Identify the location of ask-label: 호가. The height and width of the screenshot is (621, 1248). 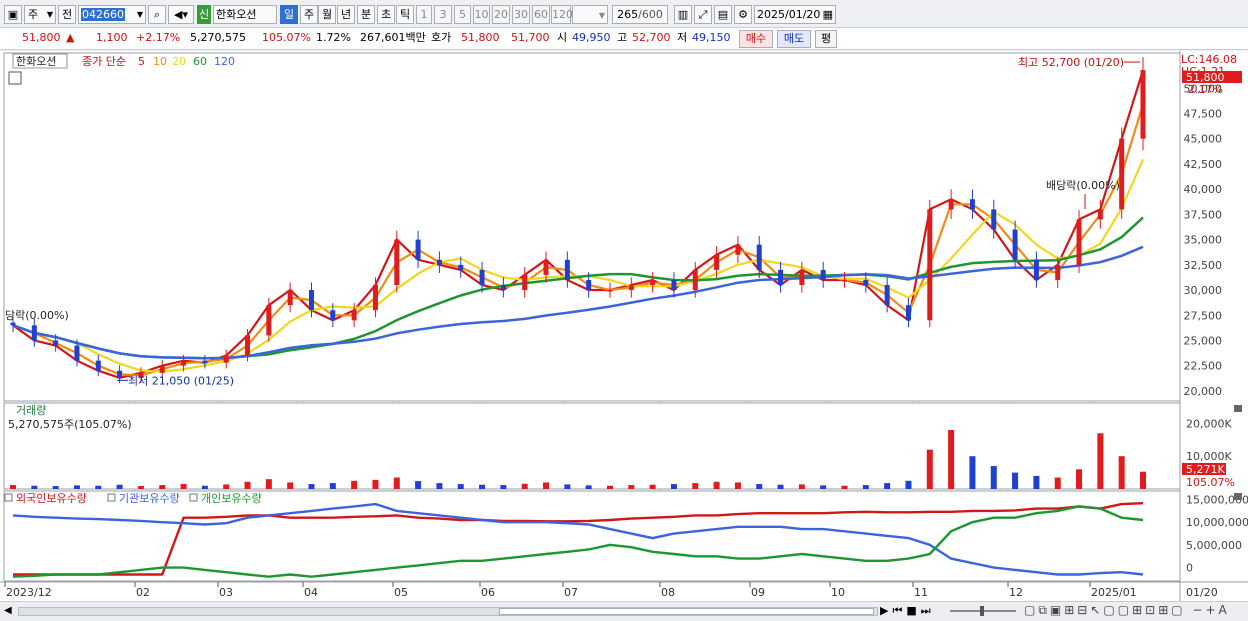
(441, 37).